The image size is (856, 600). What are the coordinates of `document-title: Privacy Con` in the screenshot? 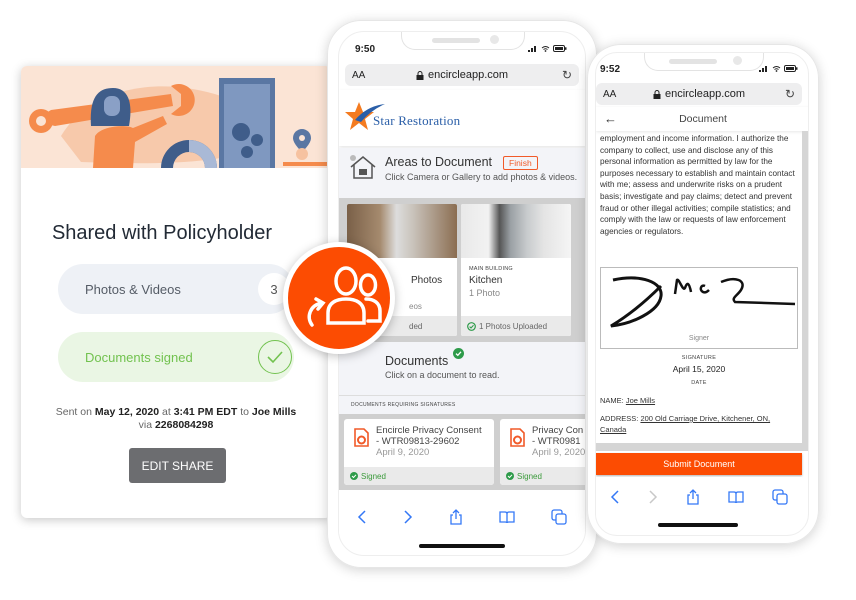 It's located at (558, 430).